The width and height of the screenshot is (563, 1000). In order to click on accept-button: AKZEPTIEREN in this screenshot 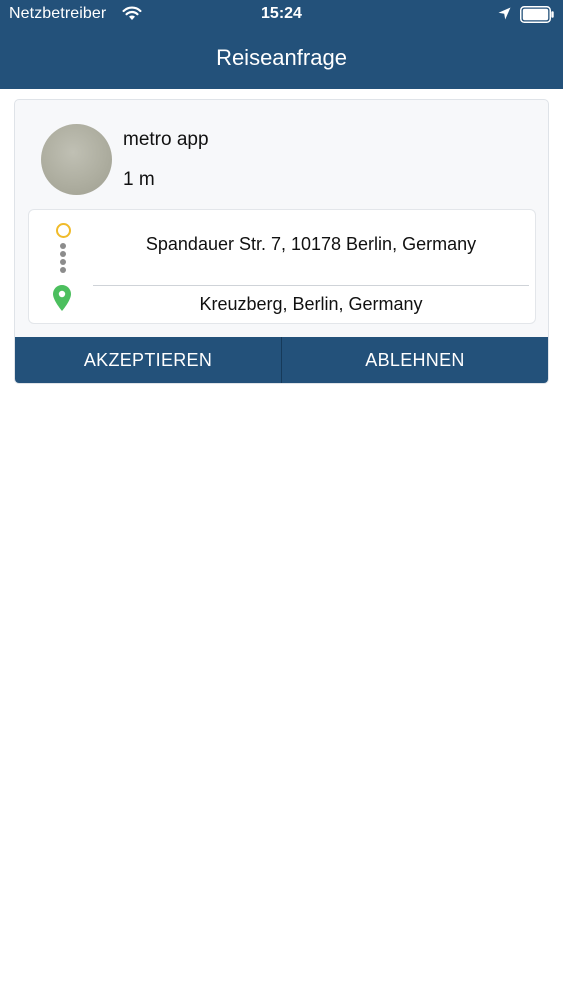, I will do `click(148, 360)`.